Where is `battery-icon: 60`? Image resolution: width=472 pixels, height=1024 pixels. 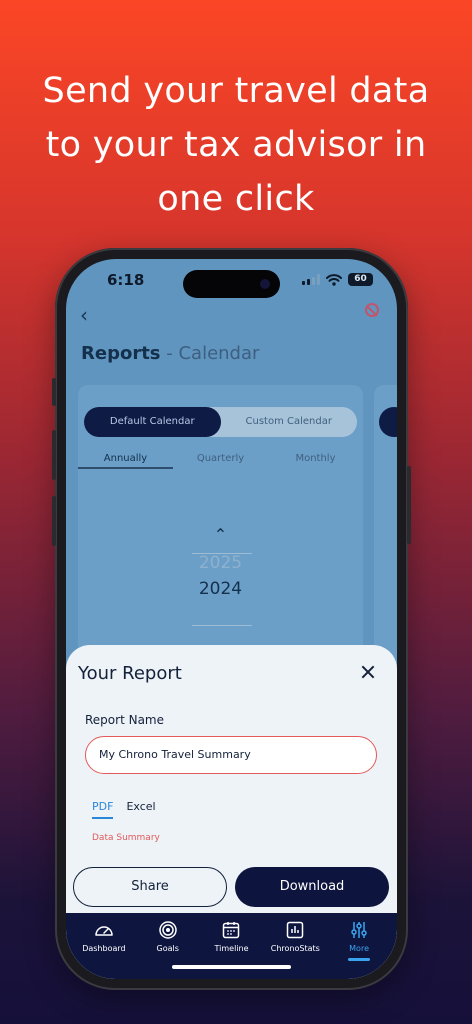 battery-icon: 60 is located at coordinates (360, 279).